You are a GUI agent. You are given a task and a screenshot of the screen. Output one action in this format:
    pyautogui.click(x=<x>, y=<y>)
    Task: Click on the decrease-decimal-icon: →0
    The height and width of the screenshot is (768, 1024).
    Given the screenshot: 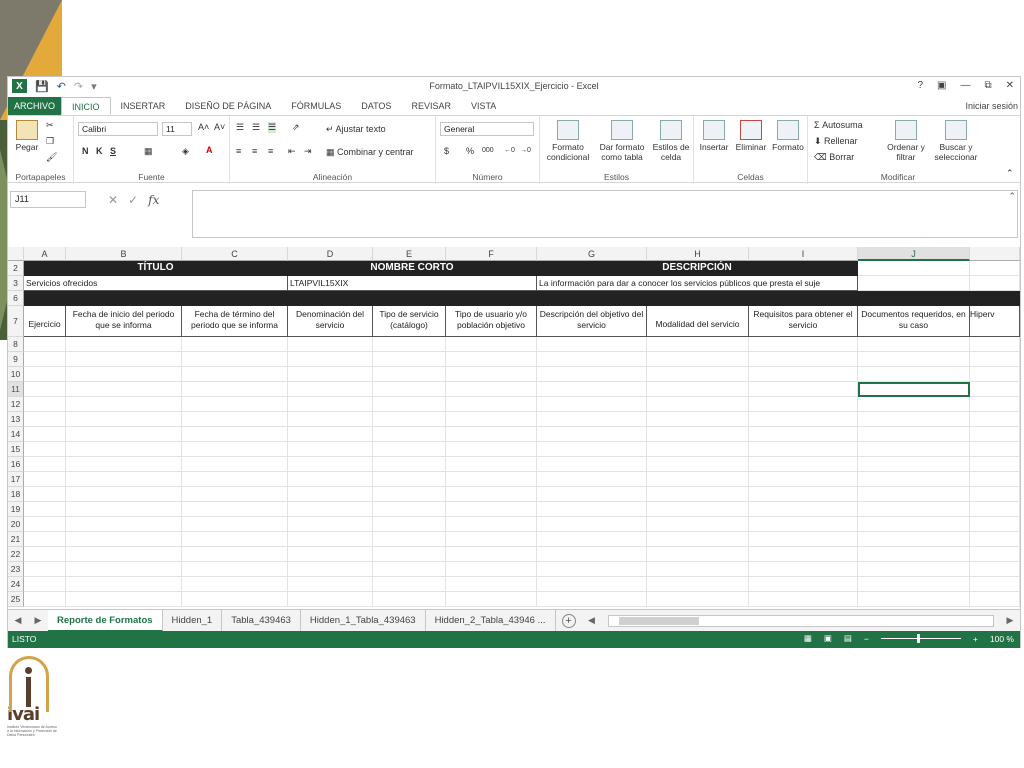 What is the action you would take?
    pyautogui.click(x=525, y=150)
    